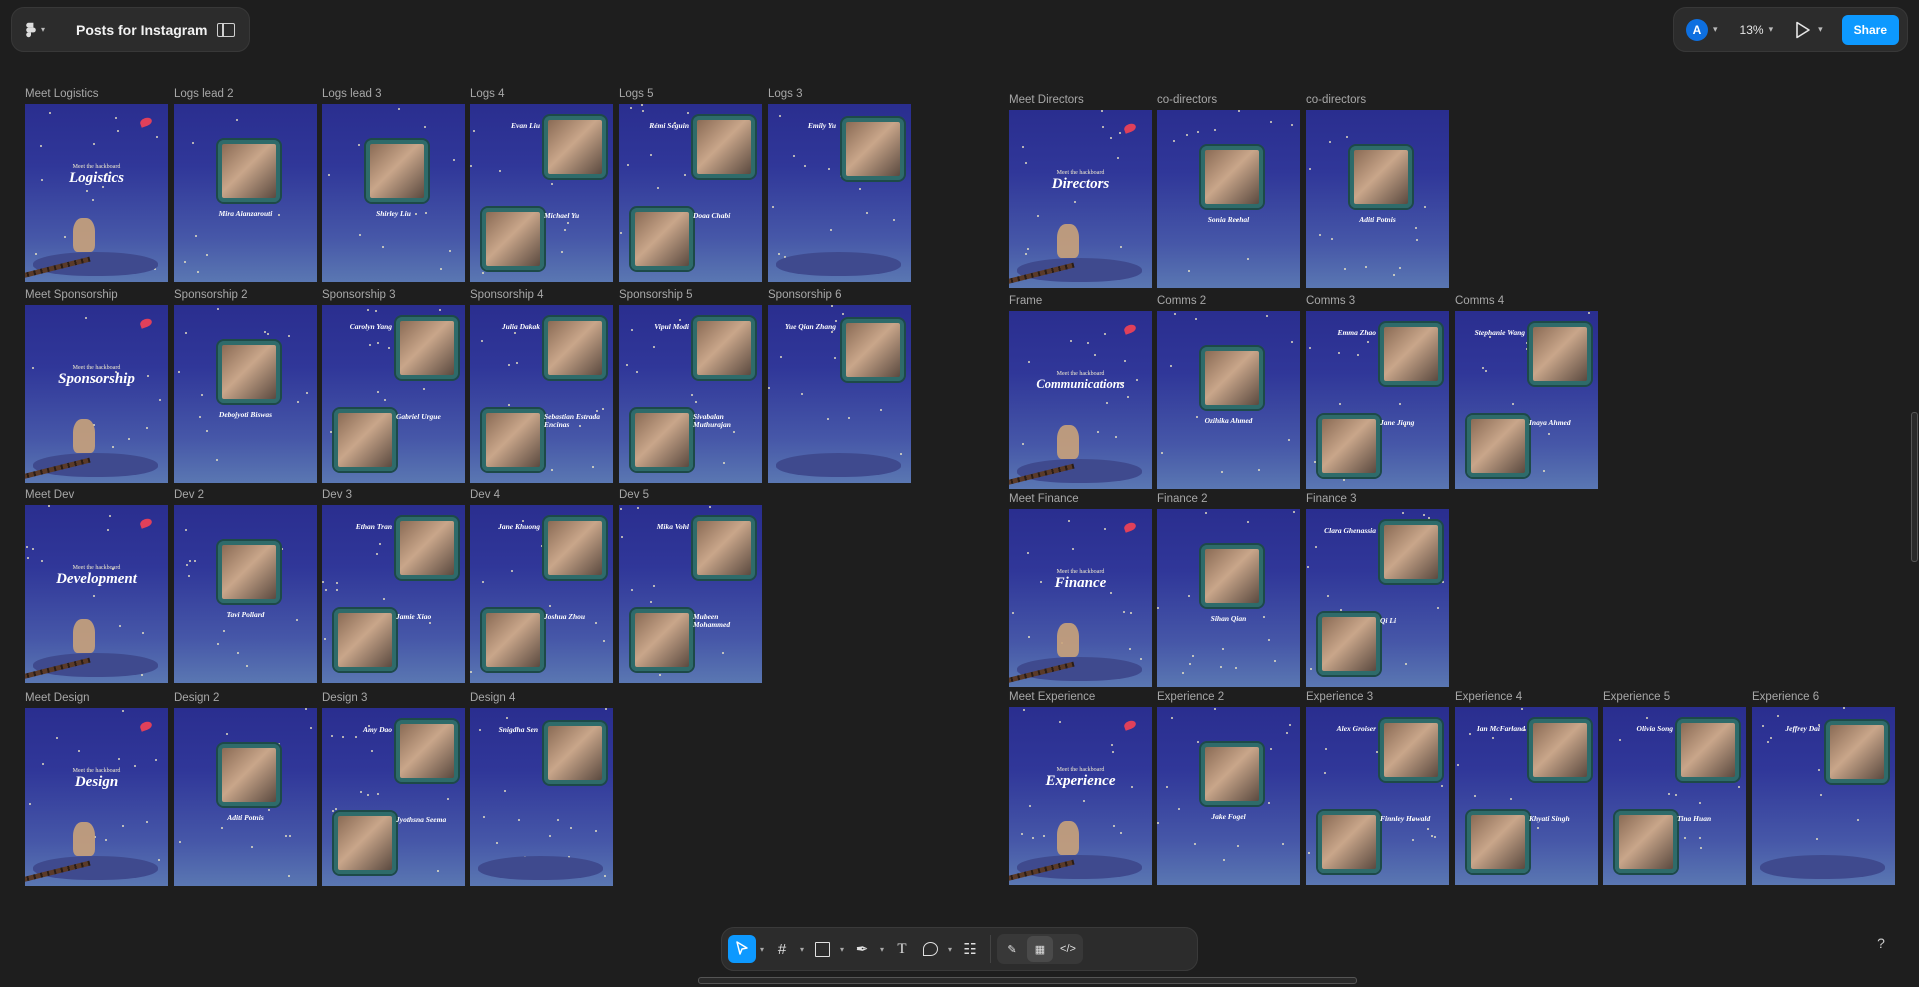 The image size is (1919, 987). Describe the element at coordinates (782, 949) in the screenshot. I see `frame-tool-icon: #` at that location.